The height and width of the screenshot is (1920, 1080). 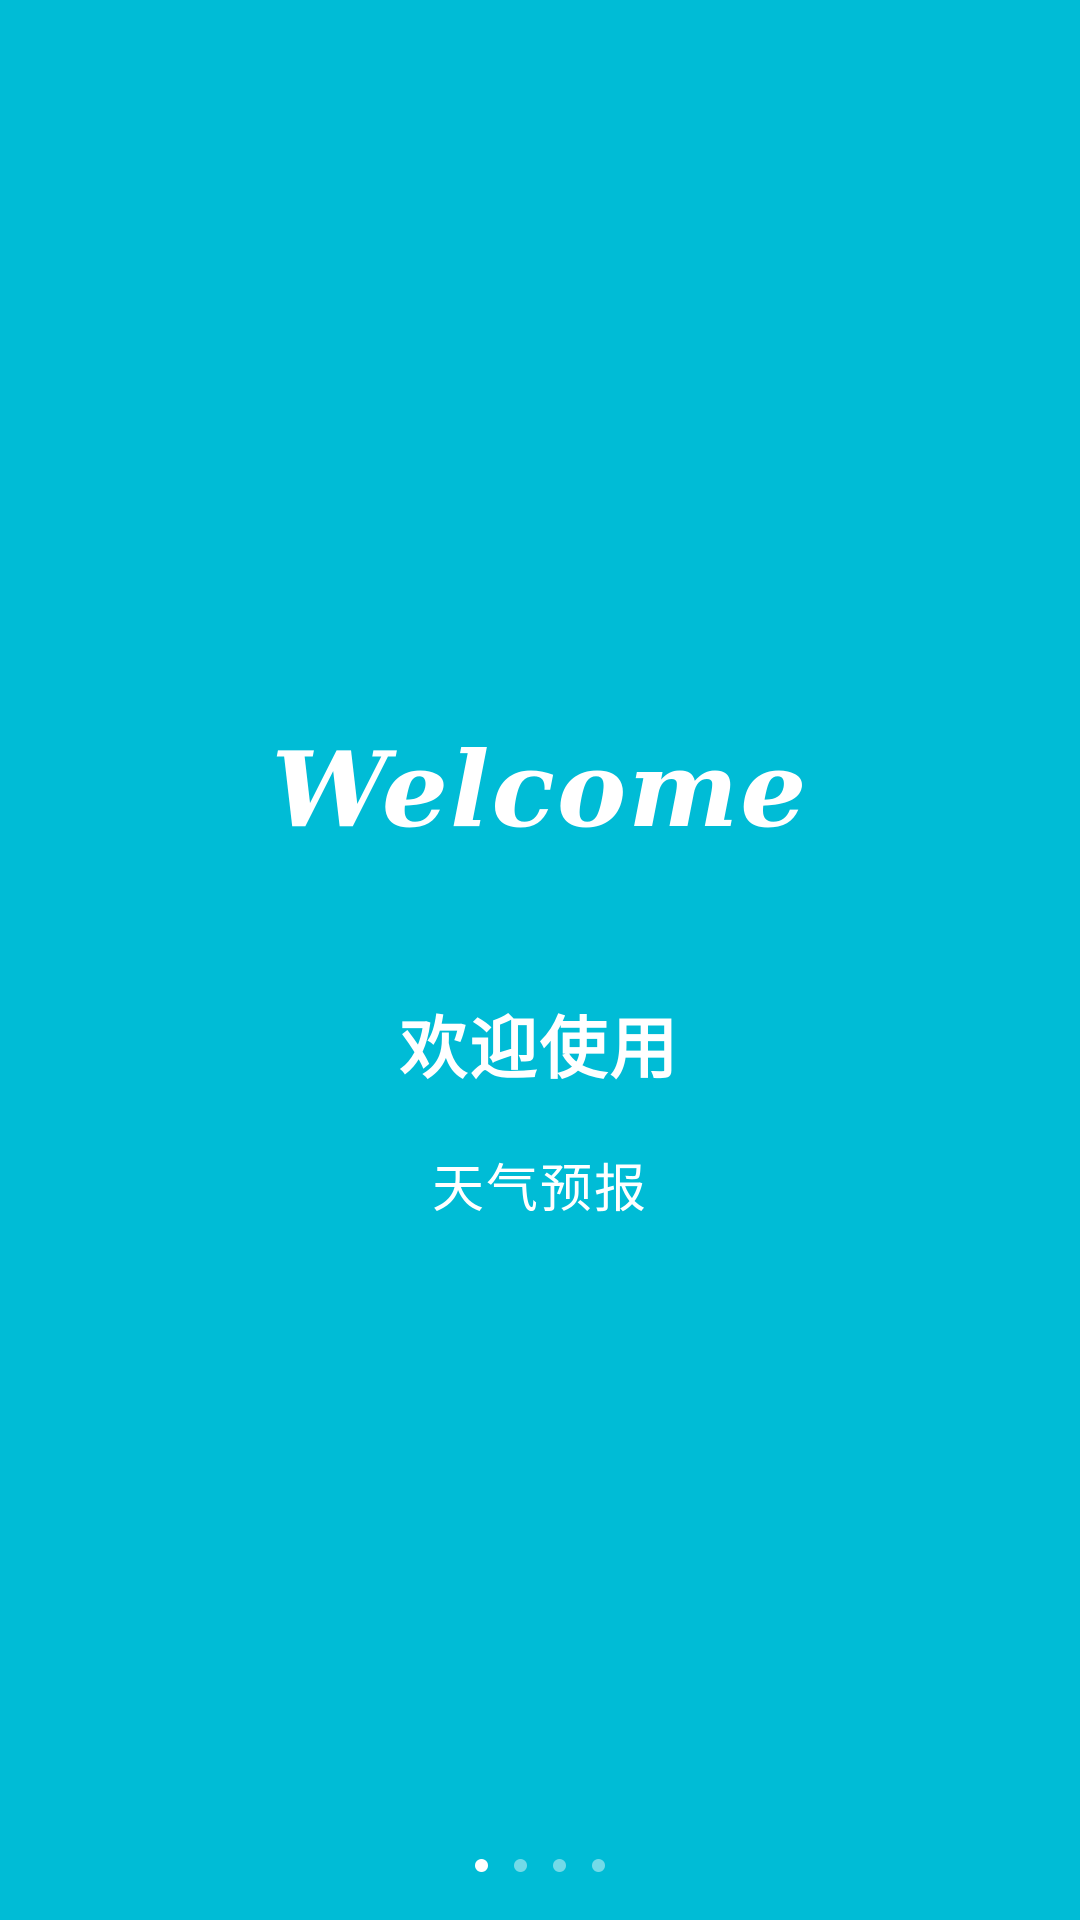 I want to click on welcome-title: 欢迎使用, so click(x=539, y=1049).